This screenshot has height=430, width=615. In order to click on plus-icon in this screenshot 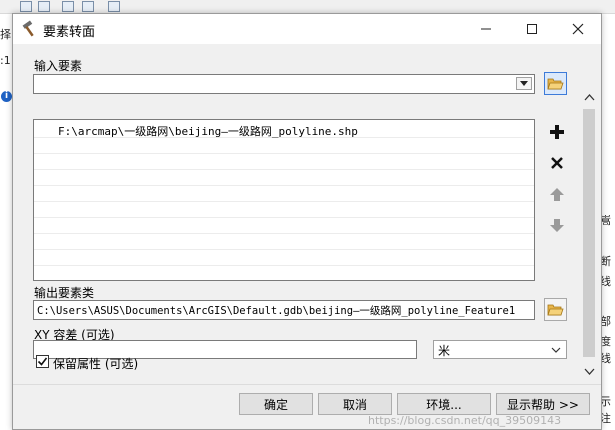, I will do `click(556, 131)`.